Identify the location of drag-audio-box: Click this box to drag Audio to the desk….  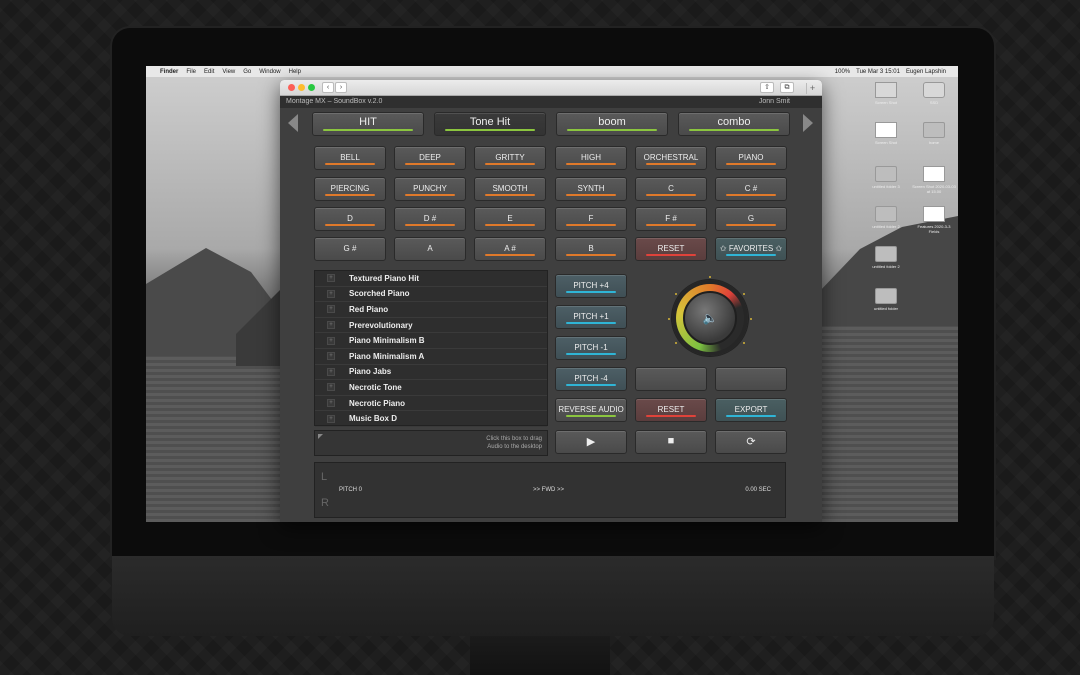
(431, 443).